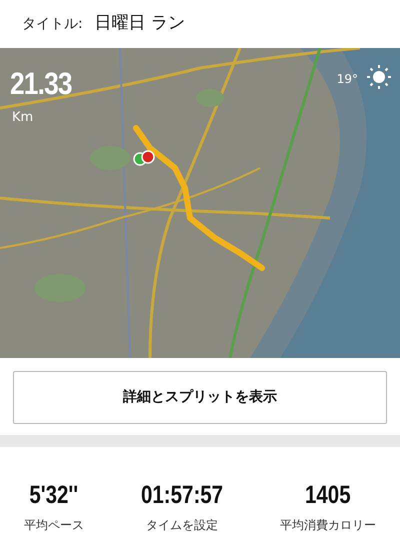 This screenshot has width=400, height=548. I want to click on stat-value: 5'32'', so click(54, 495).